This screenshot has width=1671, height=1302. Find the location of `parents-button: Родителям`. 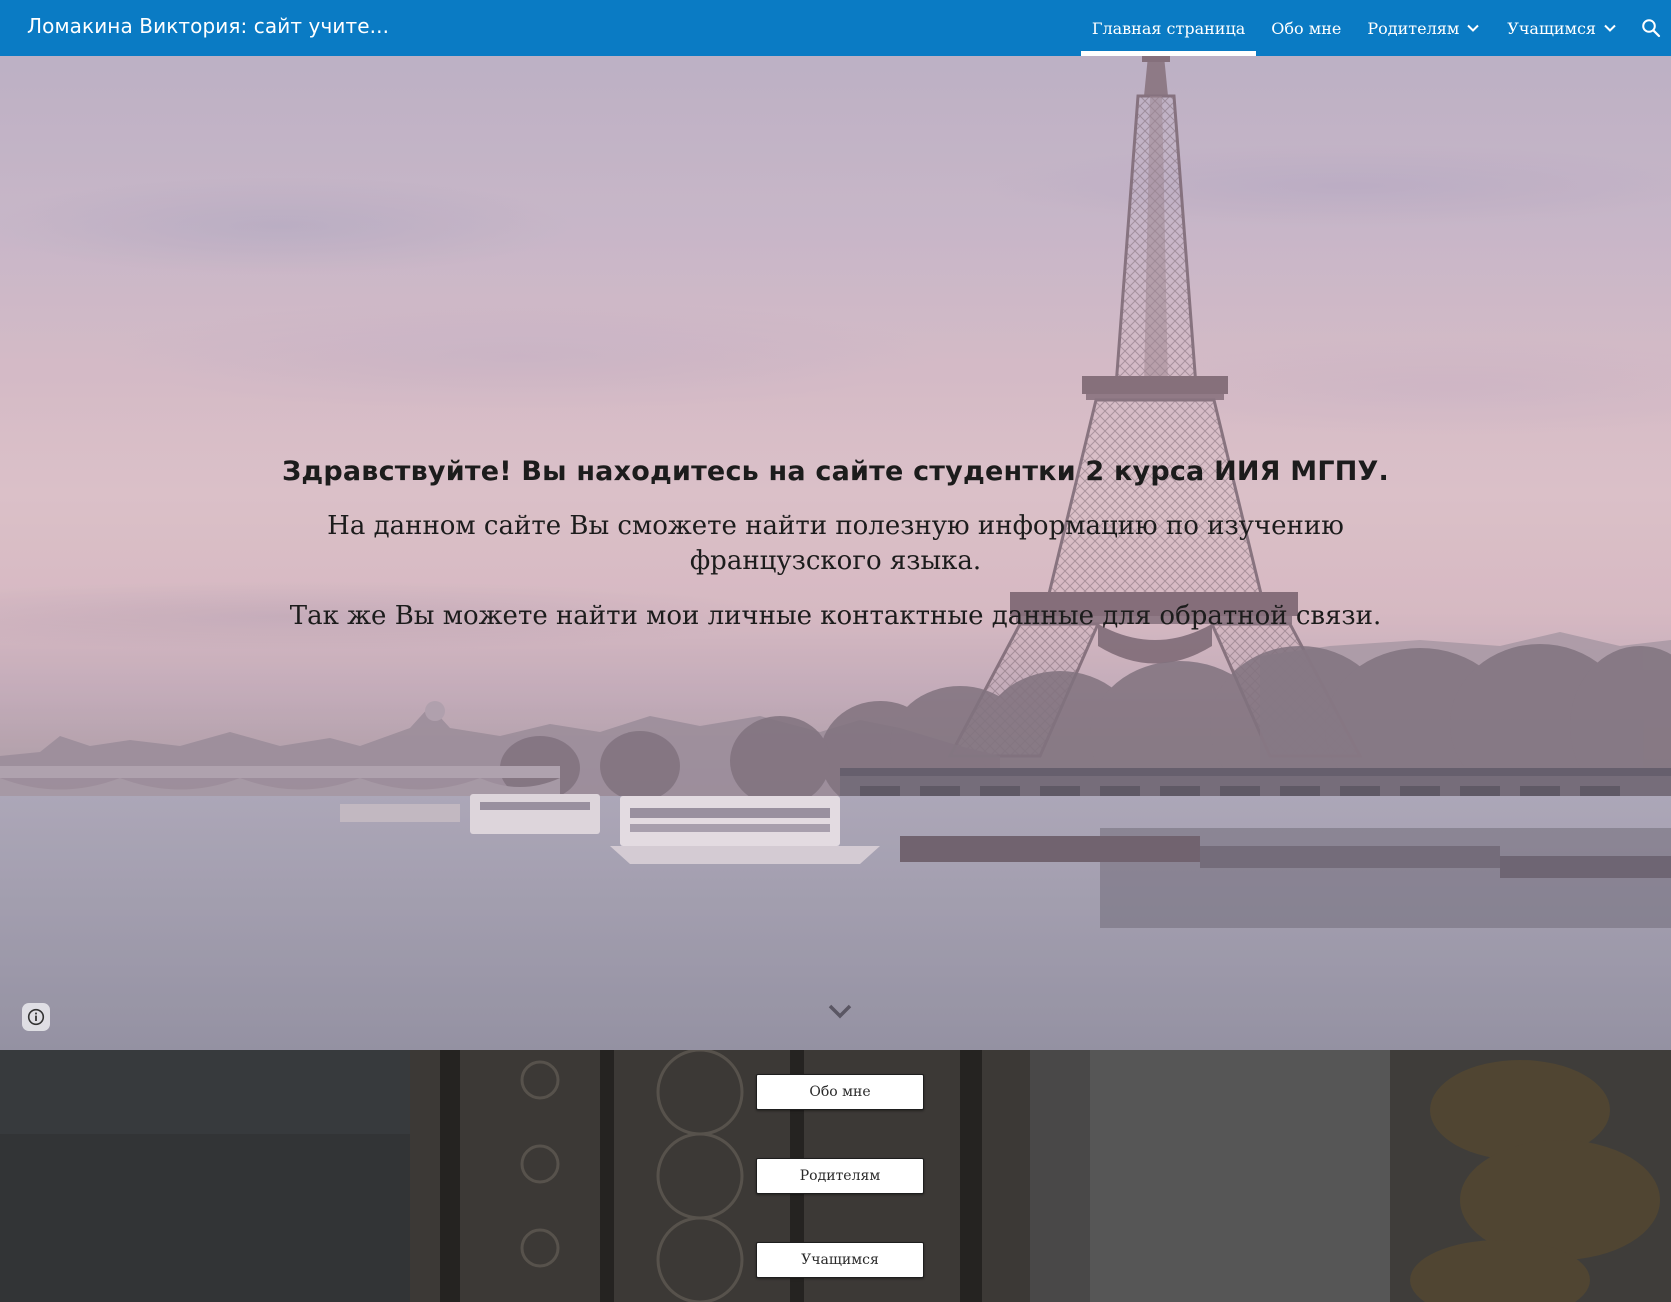

parents-button: Родителям is located at coordinates (840, 1176).